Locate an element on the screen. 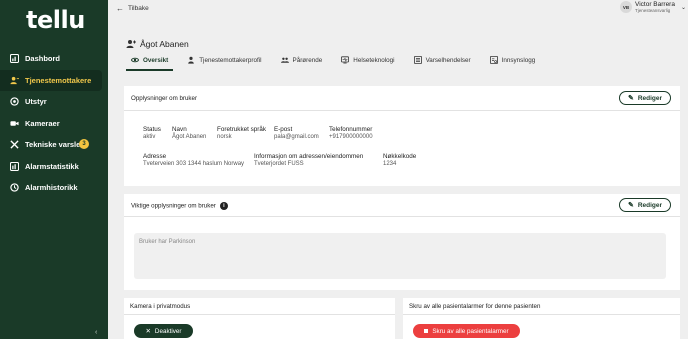  patient-name: Ågot Abanen is located at coordinates (164, 44).